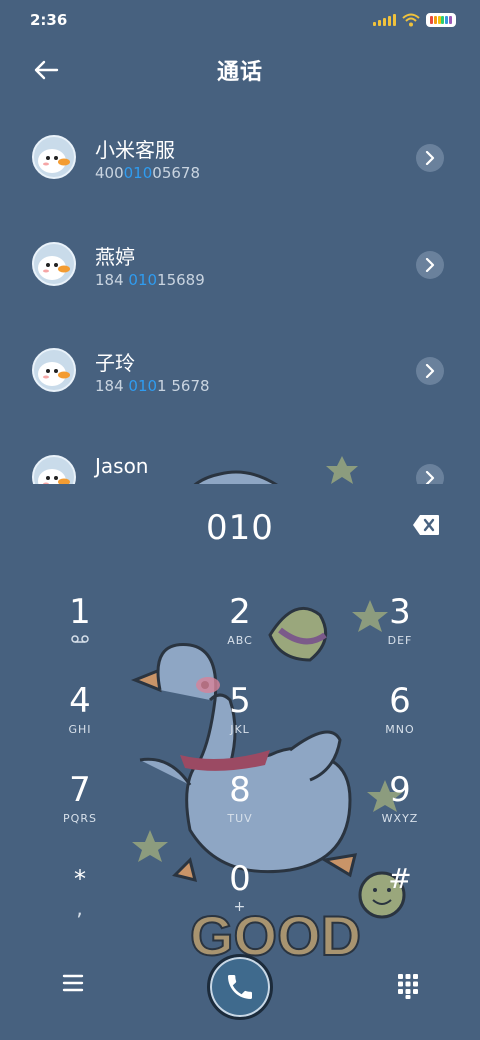  I want to click on back-button, so click(46, 70).